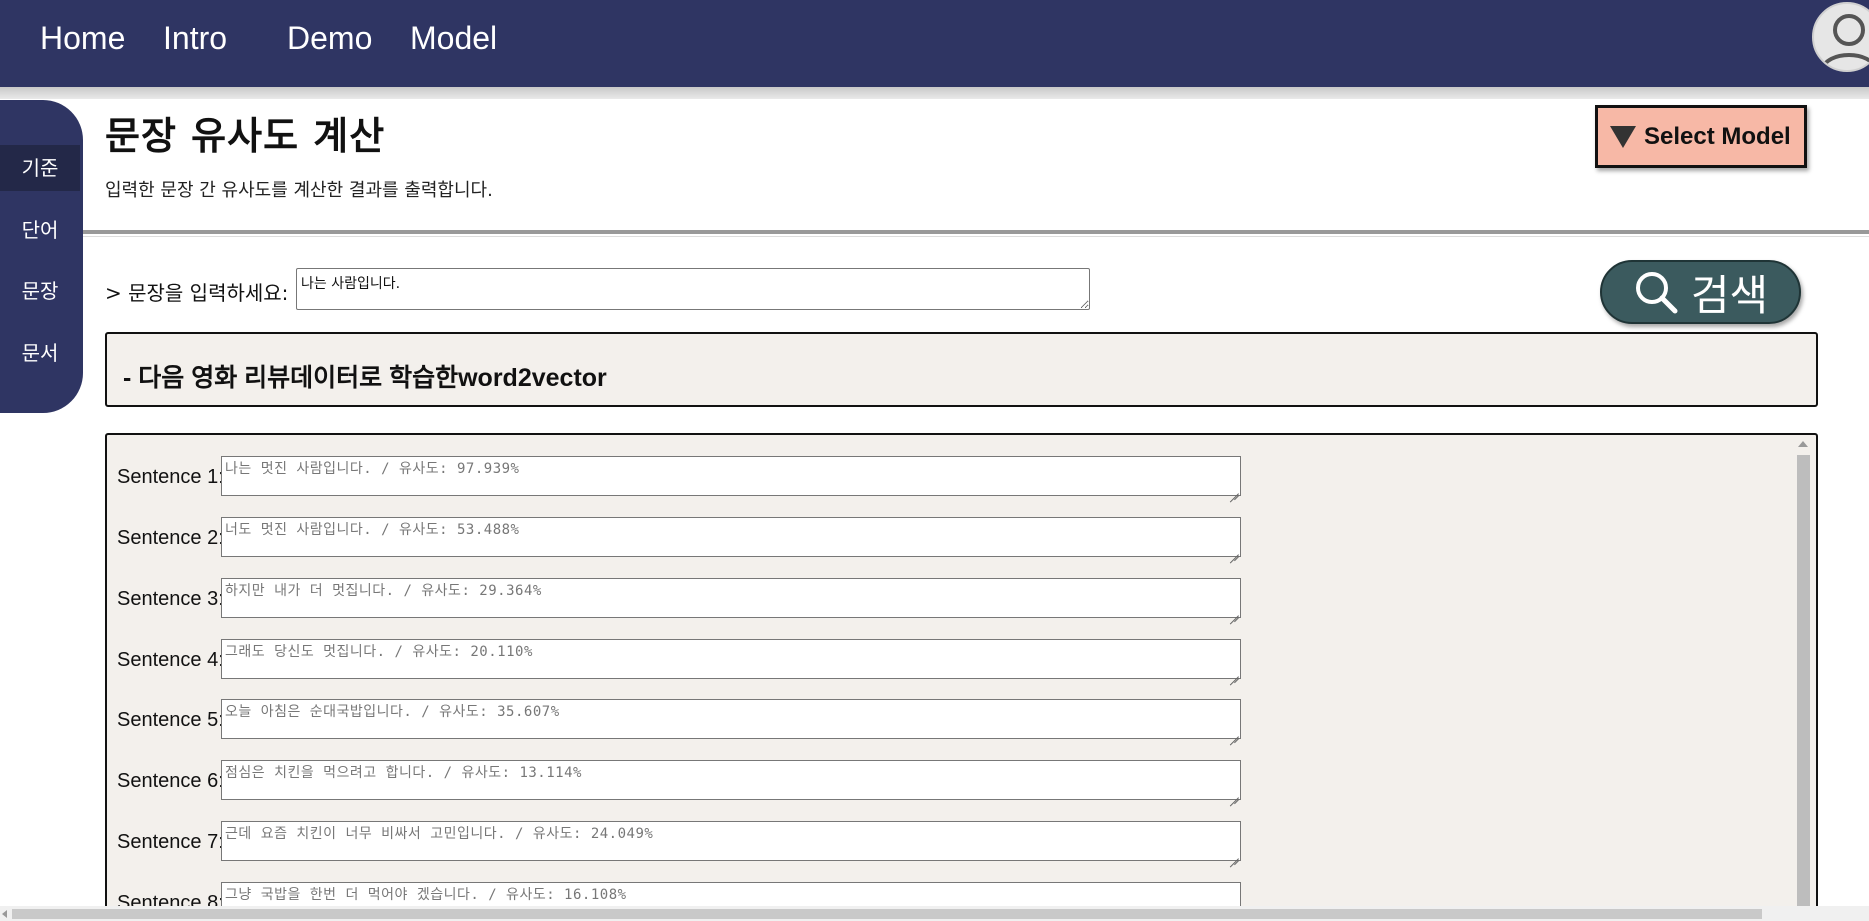  I want to click on page-title: 문장 유사도 계산, so click(245, 136).